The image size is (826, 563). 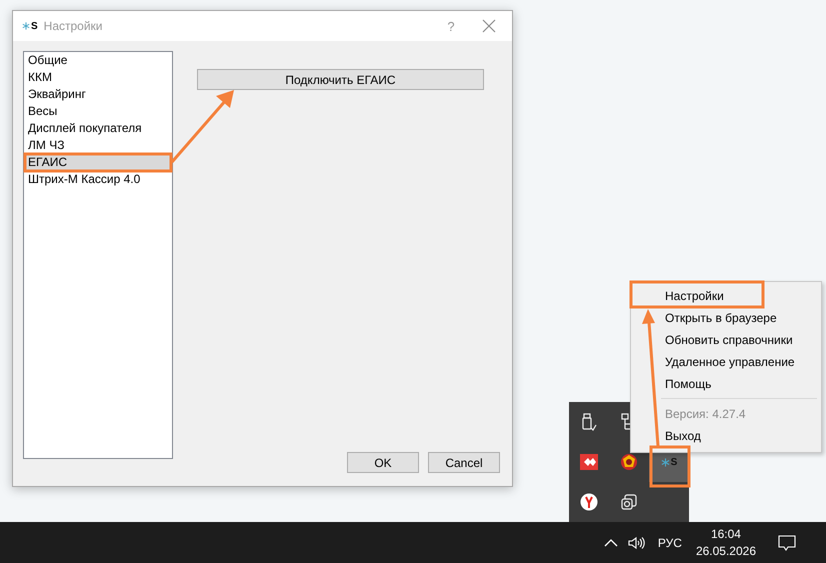 I want to click on notification-icon, so click(x=787, y=542).